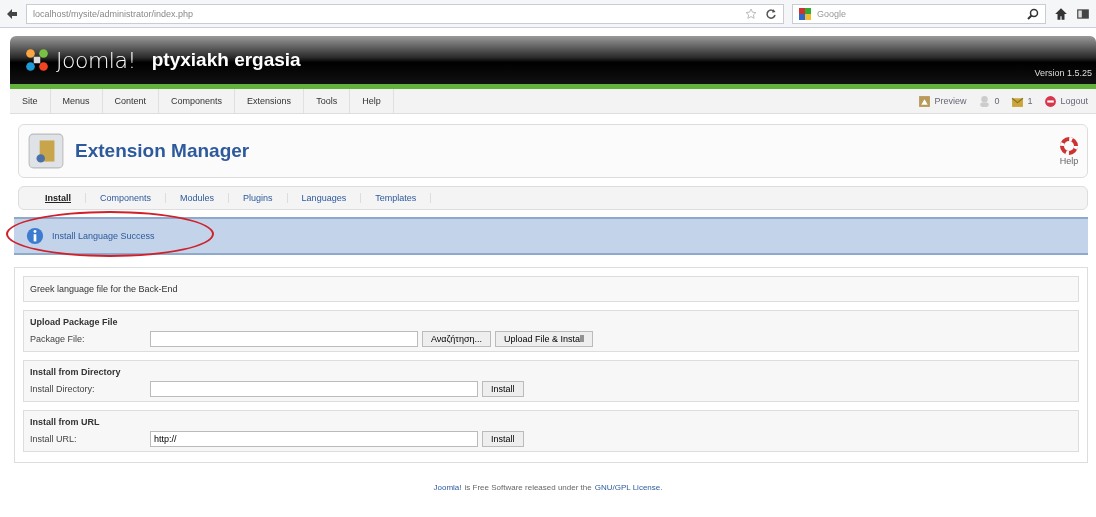 Image resolution: width=1096 pixels, height=517 pixels. What do you see at coordinates (270, 101) in the screenshot?
I see `menu-item: Extensions` at bounding box center [270, 101].